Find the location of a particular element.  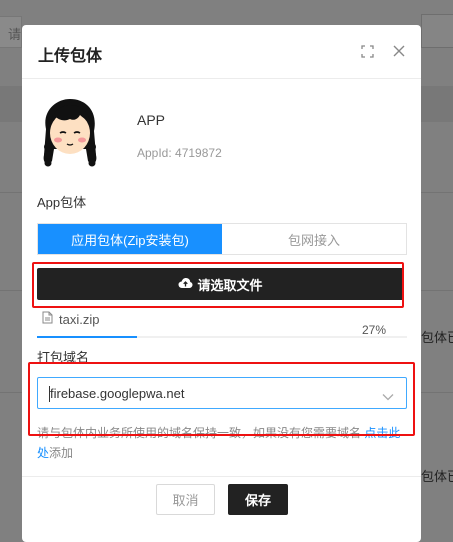

uploaded-file: taxi.zip is located at coordinates (70, 319).